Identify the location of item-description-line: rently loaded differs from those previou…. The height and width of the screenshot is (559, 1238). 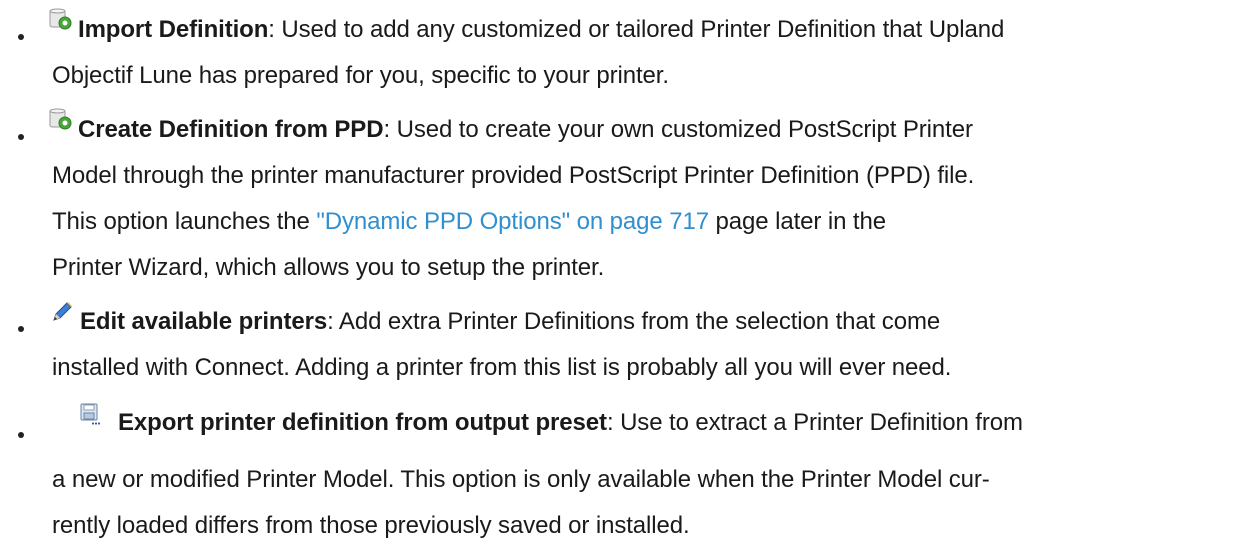
(371, 525).